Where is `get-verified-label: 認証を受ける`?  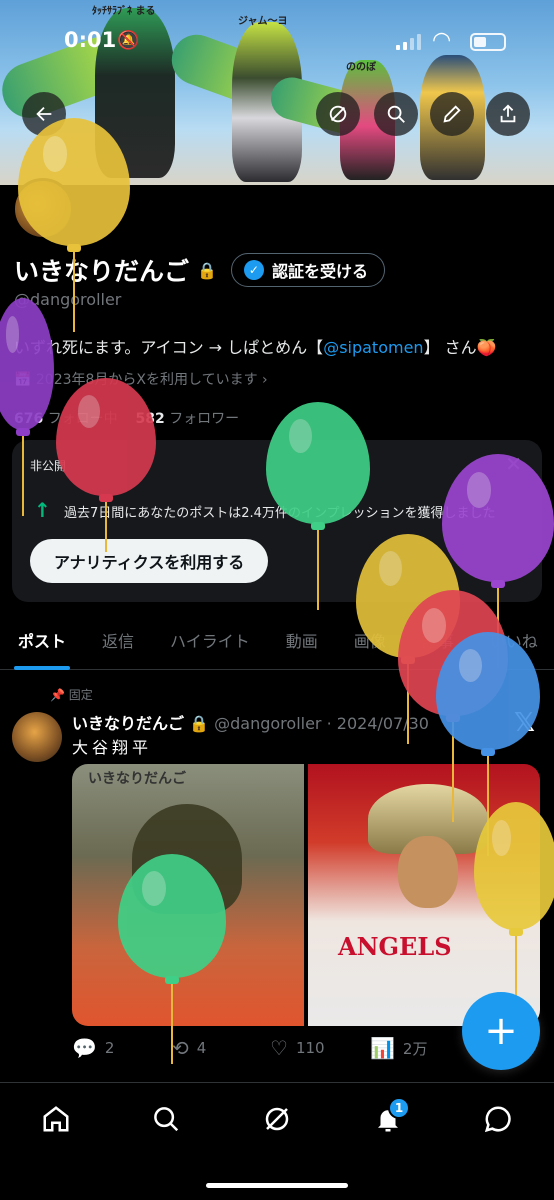 get-verified-label: 認証を受ける is located at coordinates (319, 271).